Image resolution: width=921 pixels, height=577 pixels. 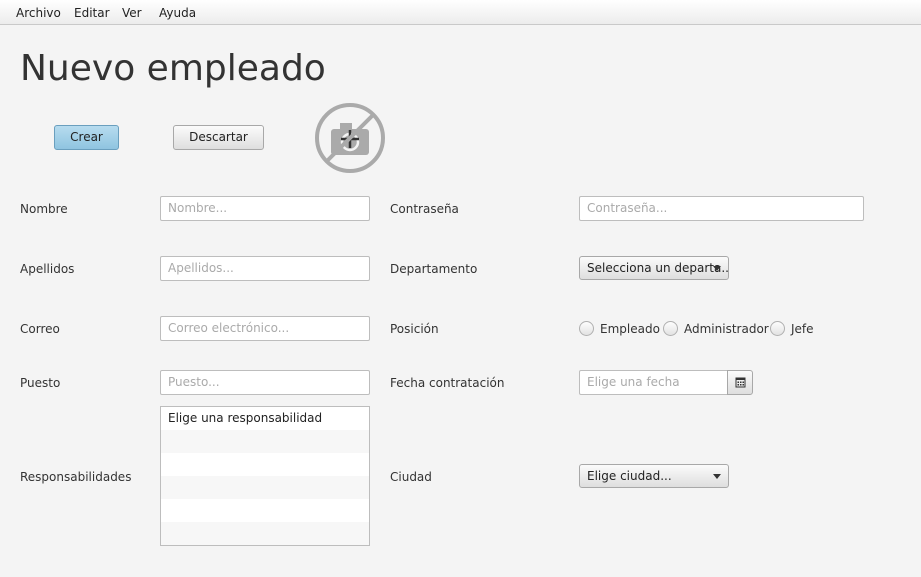 I want to click on departamento-label: Departamento, so click(x=434, y=269).